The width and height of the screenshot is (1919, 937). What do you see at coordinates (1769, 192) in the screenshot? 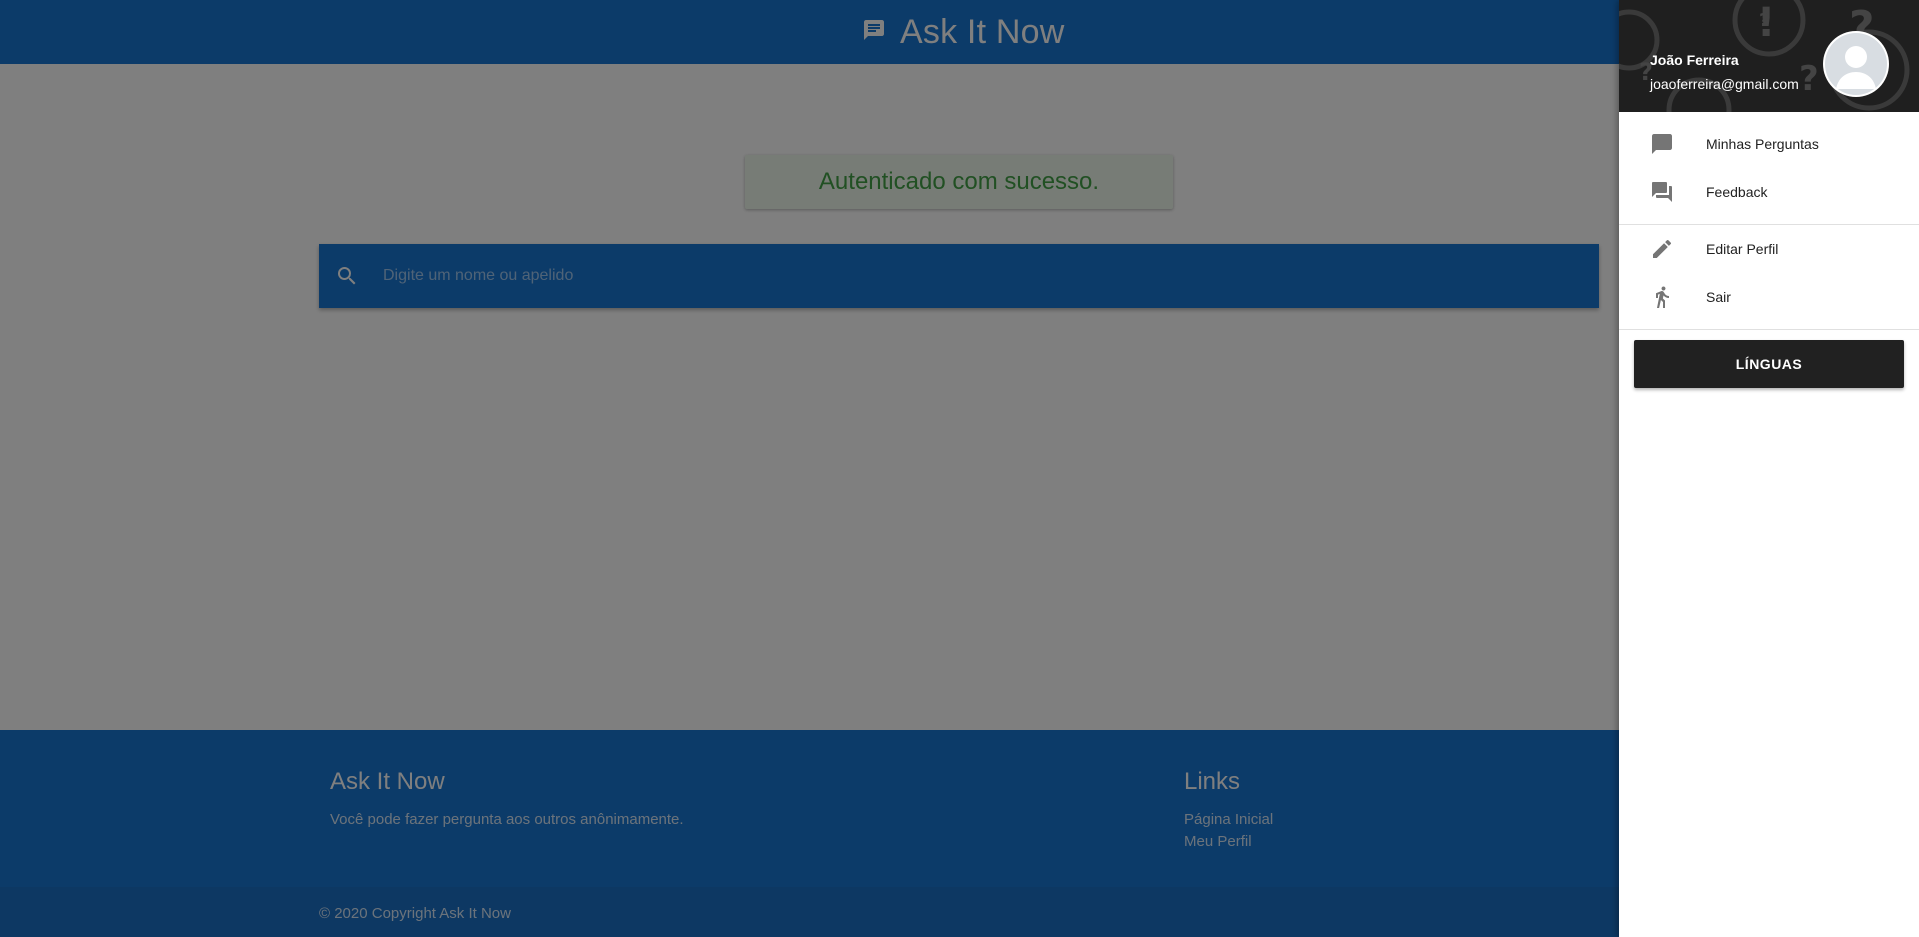
I see `menu-item-feedback: Feedback` at bounding box center [1769, 192].